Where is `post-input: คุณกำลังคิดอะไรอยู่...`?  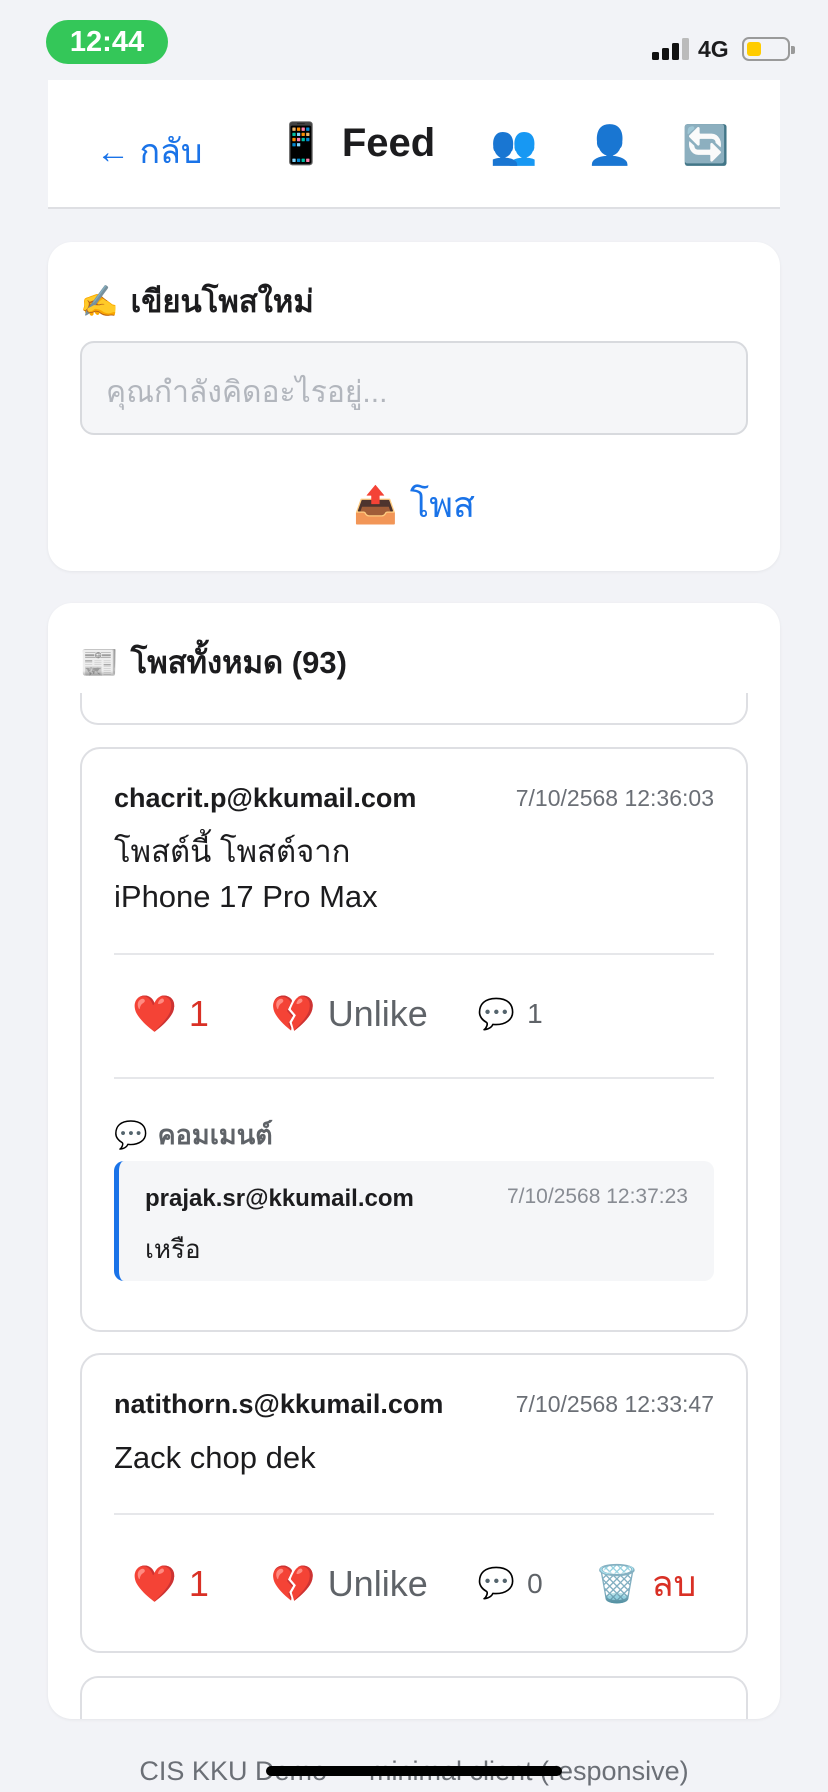
post-input: คุณกำลังคิดอะไรอยู่... is located at coordinates (414, 388).